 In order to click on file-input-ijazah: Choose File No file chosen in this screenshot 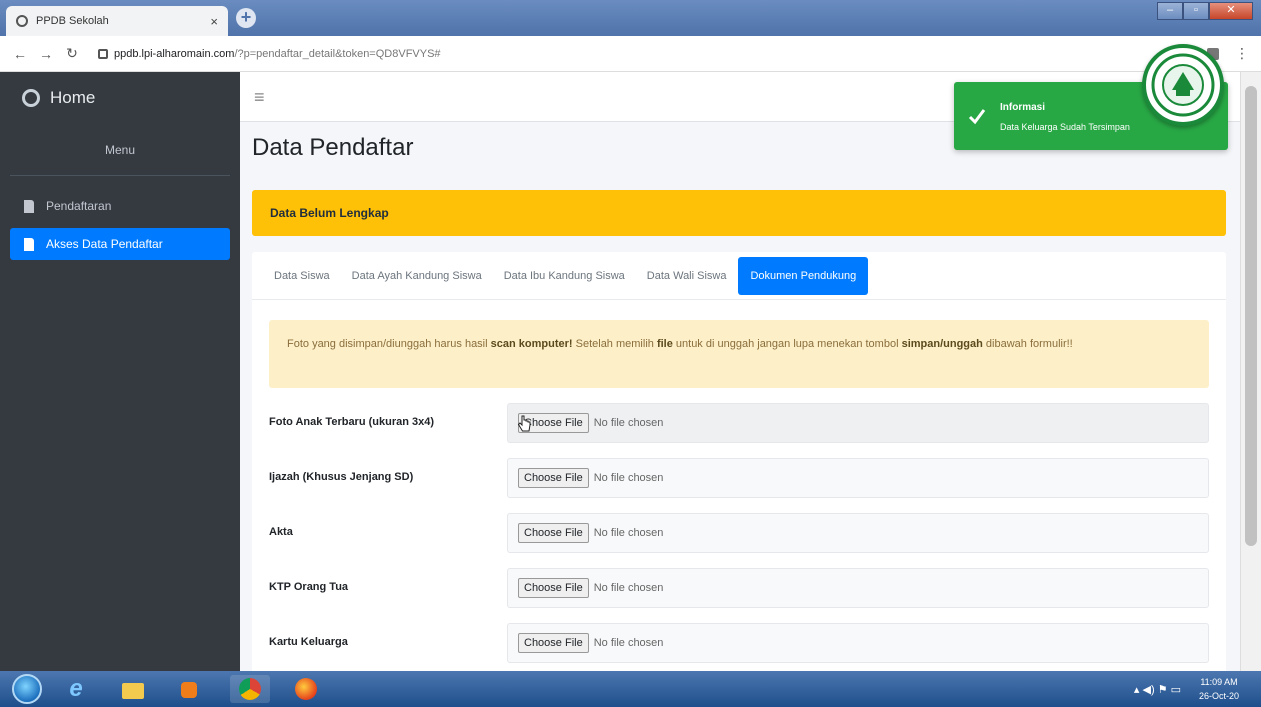, I will do `click(858, 478)`.